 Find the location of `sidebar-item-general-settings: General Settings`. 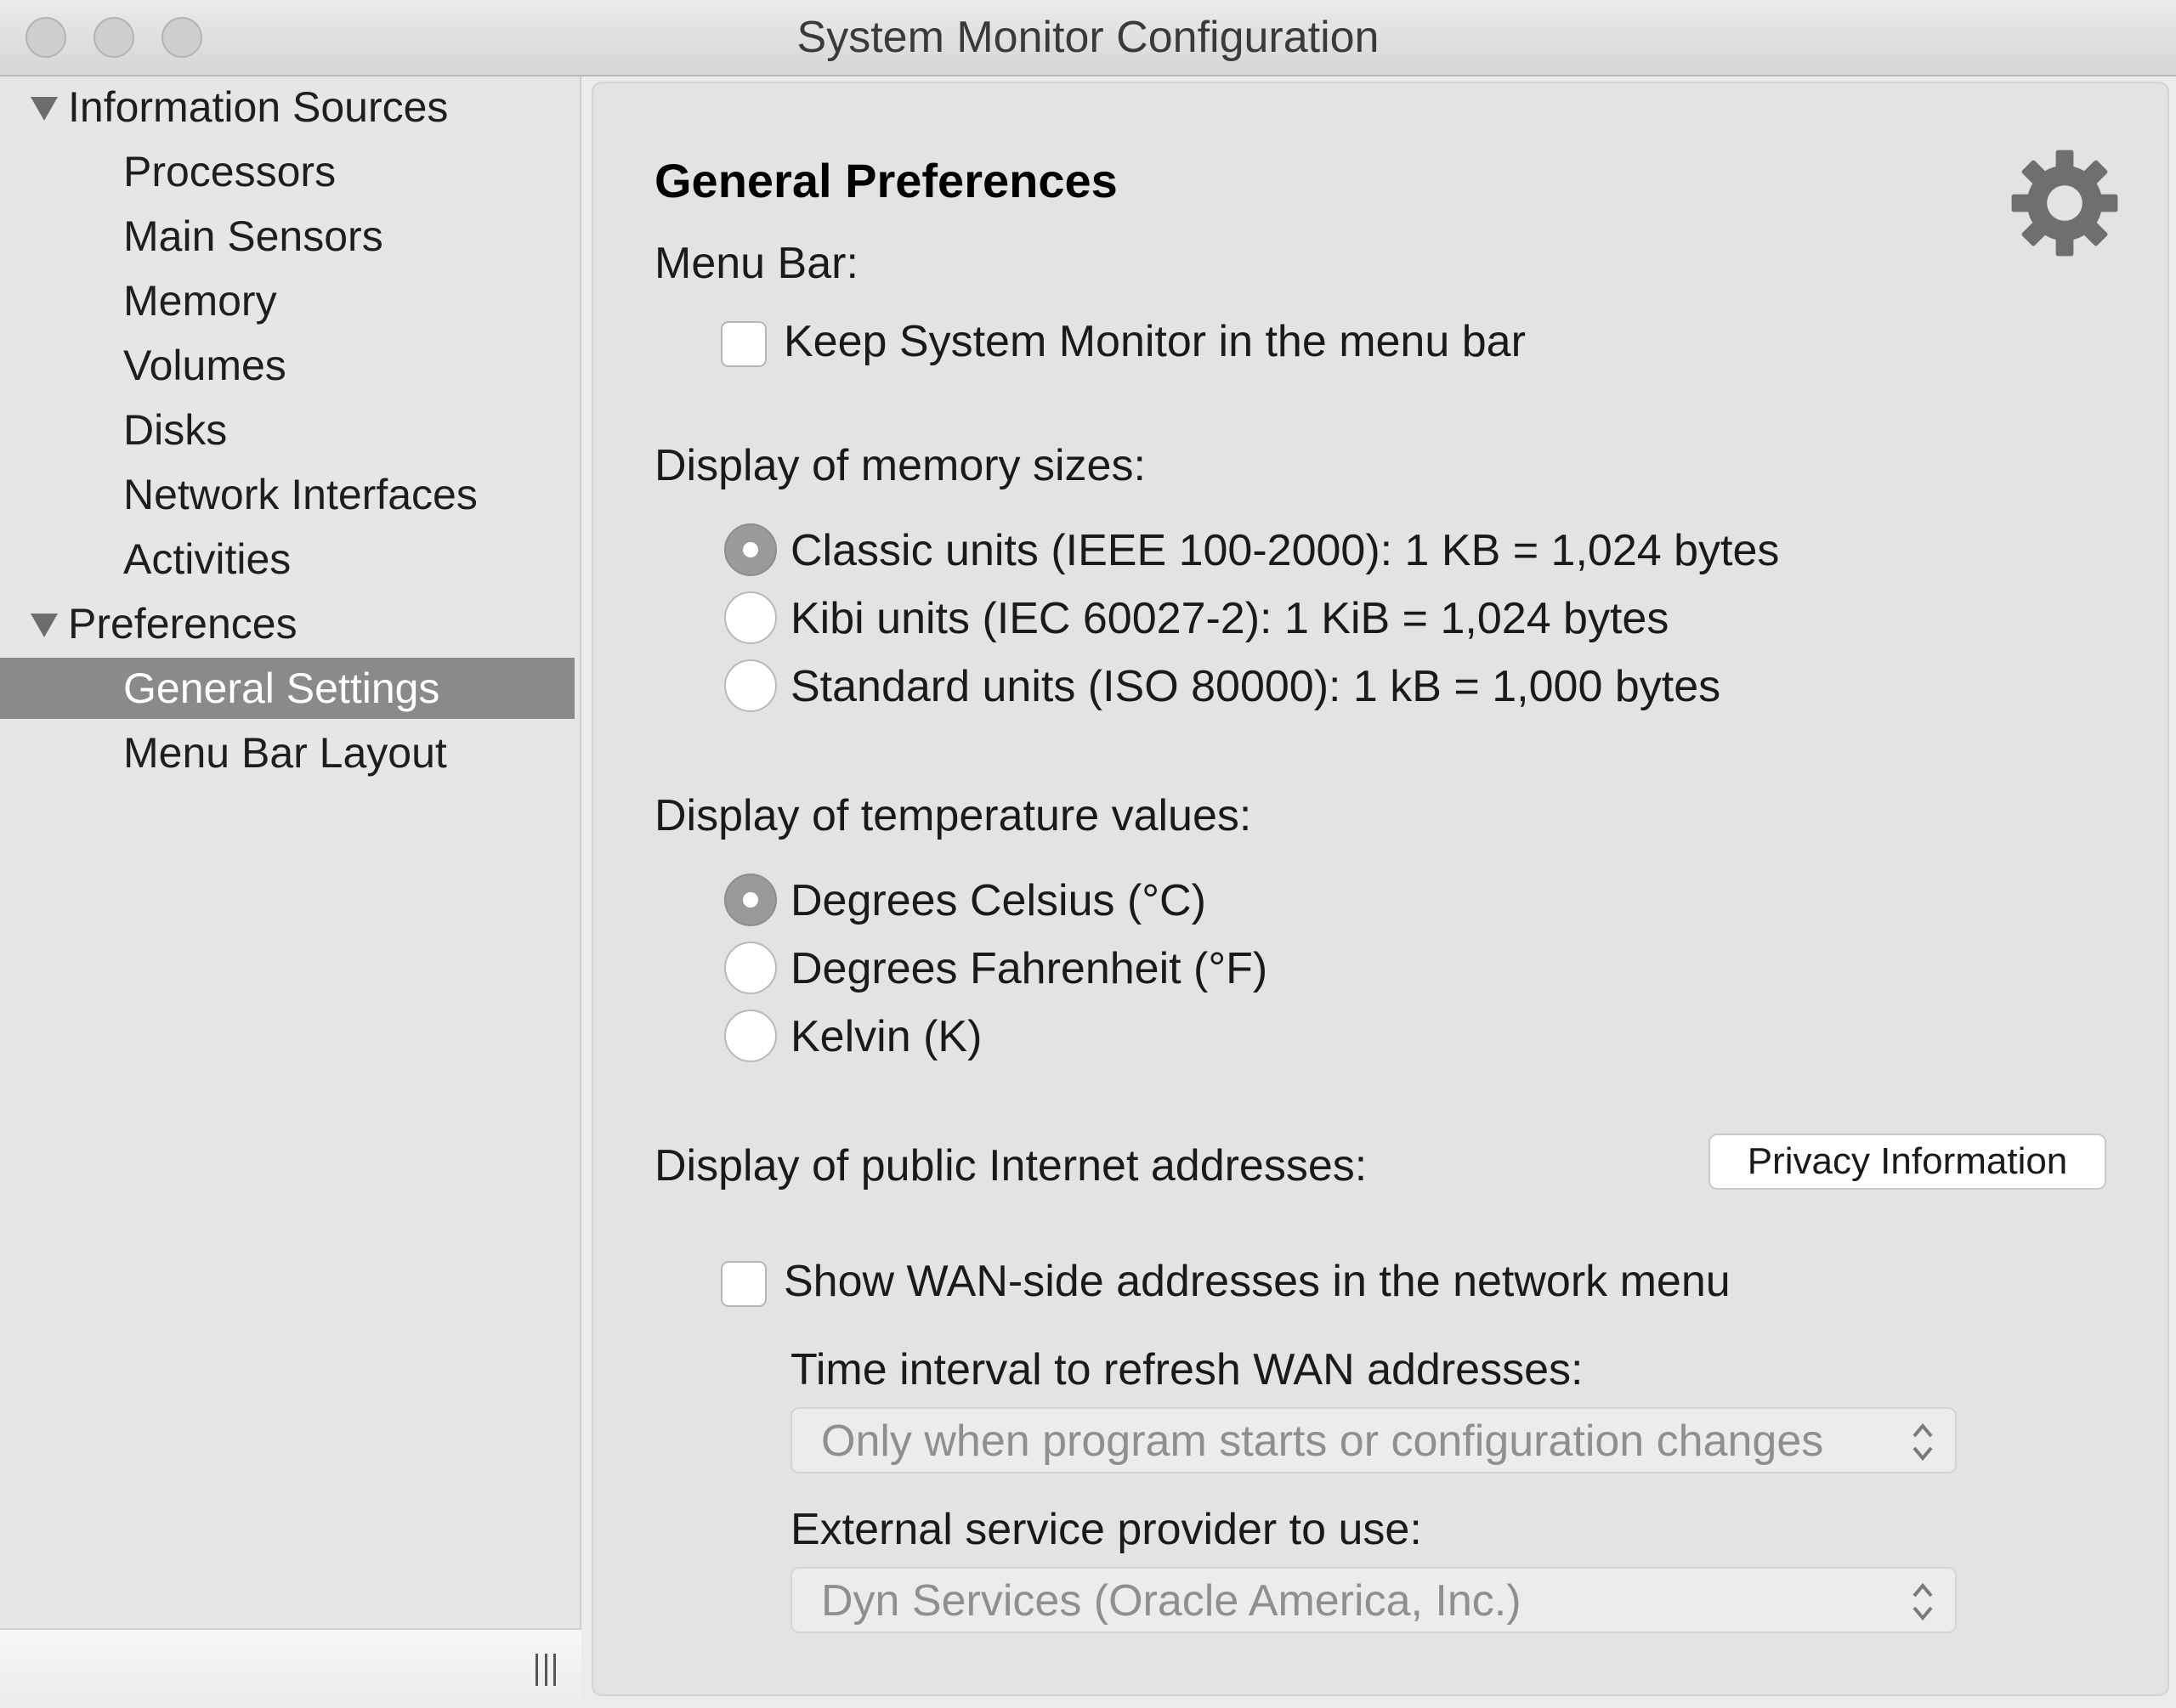

sidebar-item-general-settings: General Settings is located at coordinates (287, 689).